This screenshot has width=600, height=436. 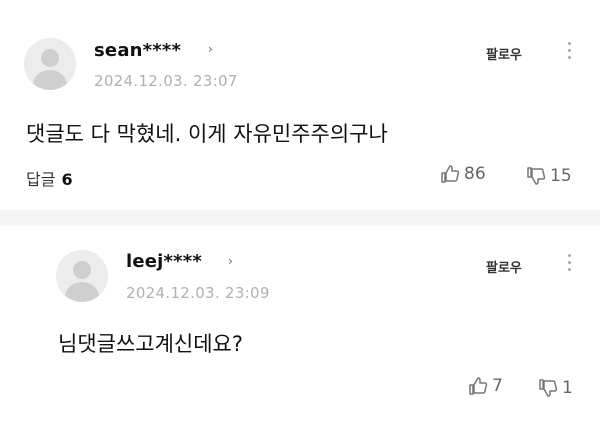 I want to click on comment-text: 댓글도 다 막혔네. 이게 자유민주주의구나, so click(x=207, y=134).